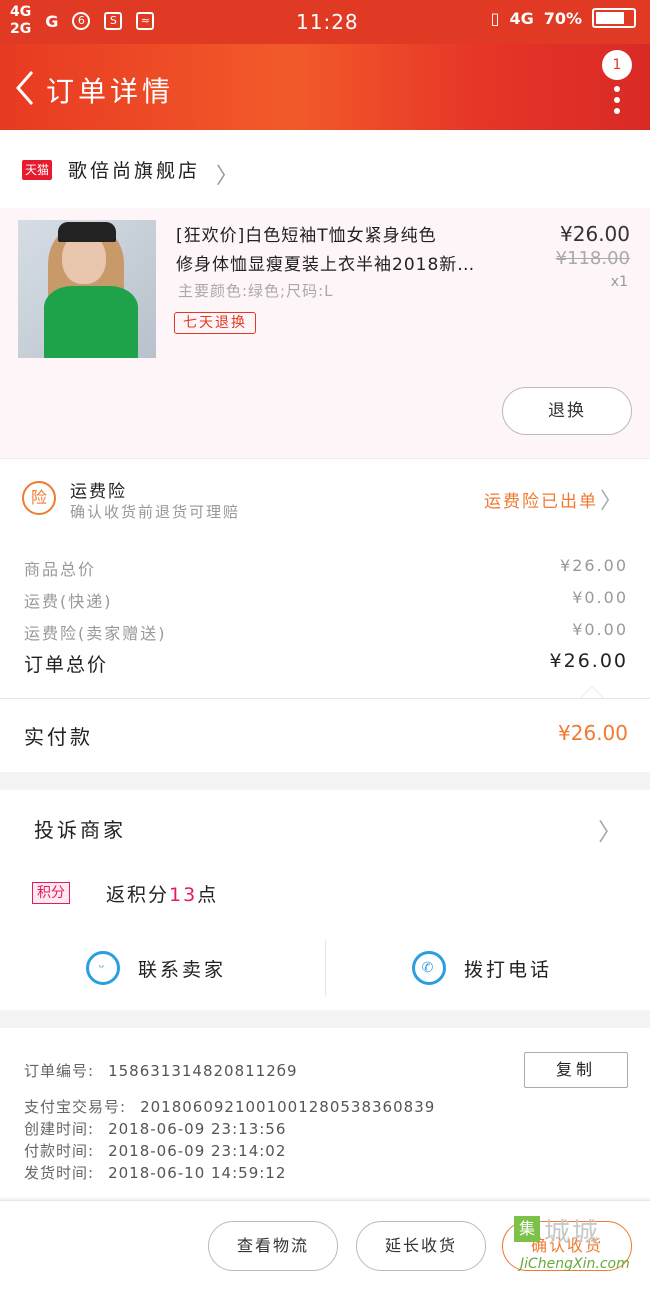 This screenshot has width=650, height=1290. I want to click on fee-row-total: 订单总价 ¥26.00, so click(326, 663).